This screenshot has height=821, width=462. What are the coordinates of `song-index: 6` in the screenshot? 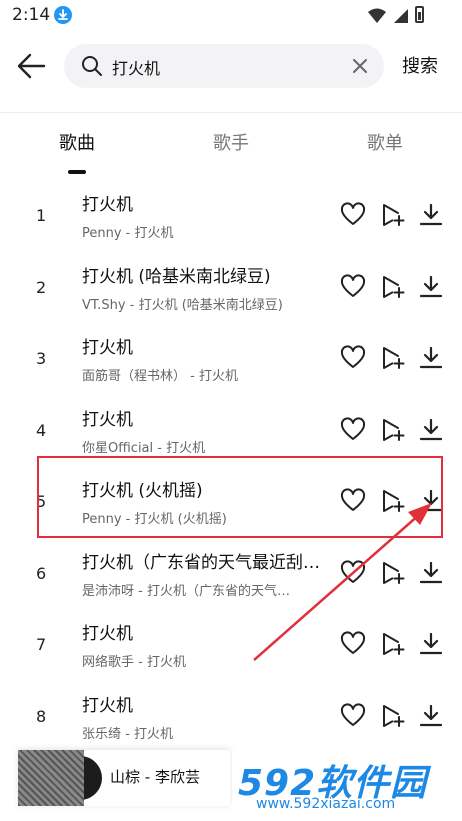 It's located at (41, 573).